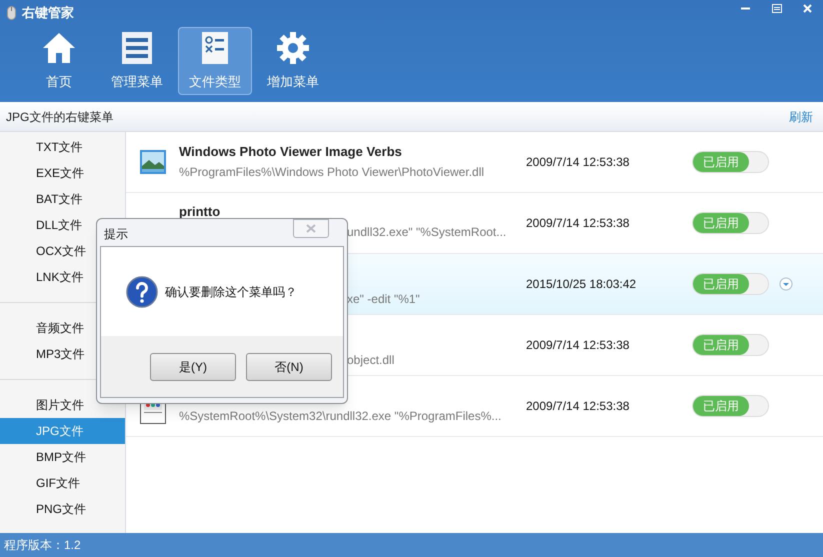  Describe the element at coordinates (786, 284) in the screenshot. I see `dropdown-icon` at that location.